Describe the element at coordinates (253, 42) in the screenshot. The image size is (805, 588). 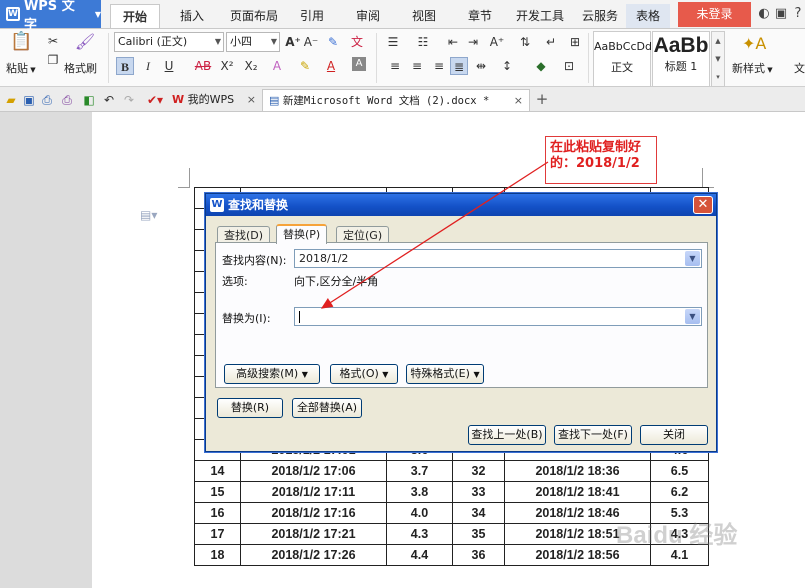
I see `font-size-select: 小四 ▼` at that location.